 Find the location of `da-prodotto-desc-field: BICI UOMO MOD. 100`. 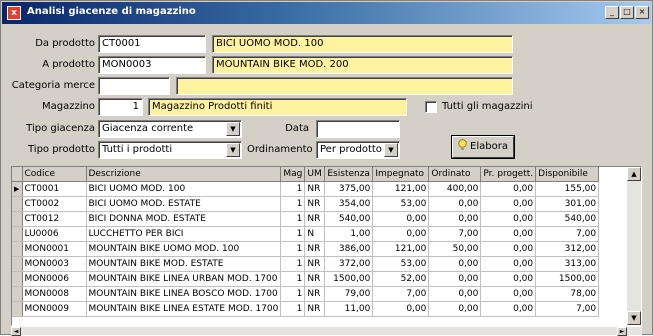

da-prodotto-desc-field: BICI UOMO MOD. 100 is located at coordinates (362, 44).